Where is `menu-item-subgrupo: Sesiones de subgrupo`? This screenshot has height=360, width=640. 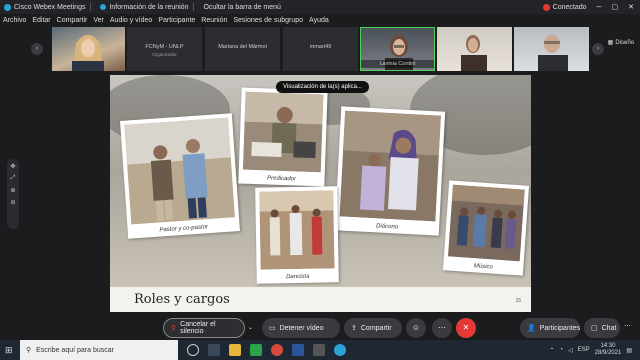
menu-item-subgrupo: Sesiones de subgrupo is located at coordinates (268, 20).